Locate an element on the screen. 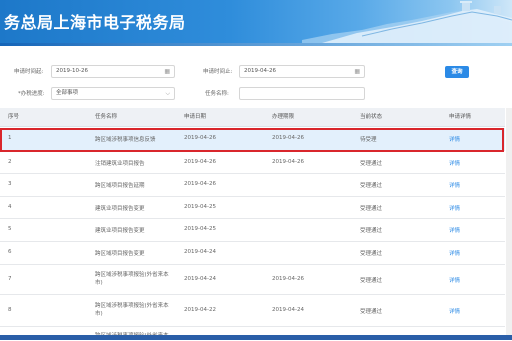 The width and height of the screenshot is (512, 341). apply-start-label: 申请时间起: is located at coordinates (29, 72).